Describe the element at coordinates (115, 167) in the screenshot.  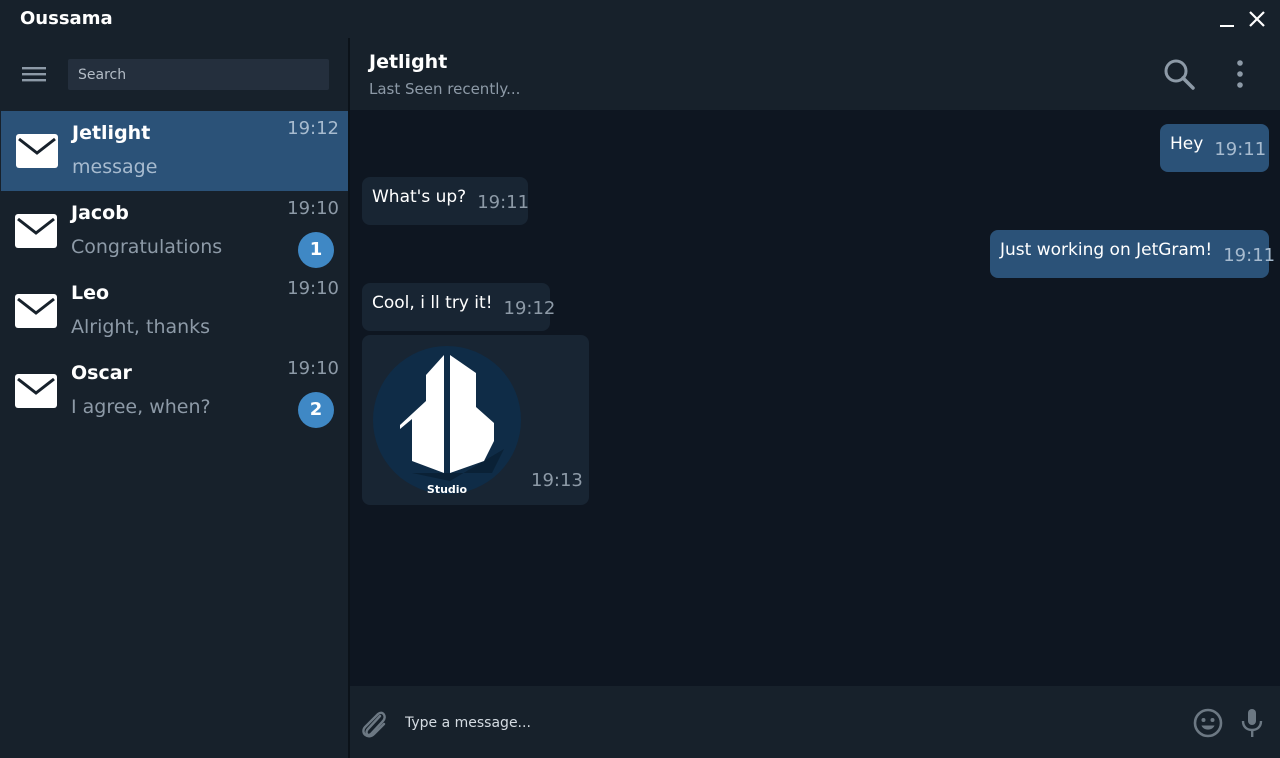
I see `chat-preview: message` at that location.